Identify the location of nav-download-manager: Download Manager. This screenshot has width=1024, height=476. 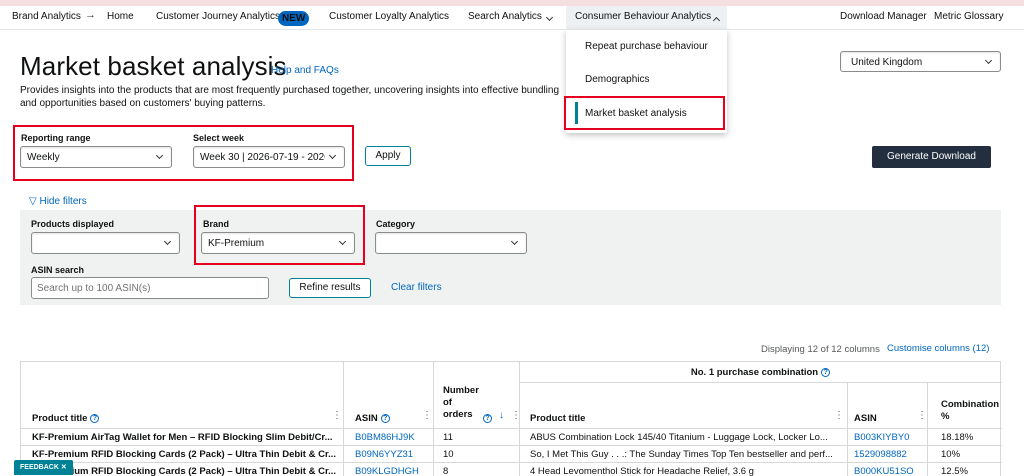
(883, 16).